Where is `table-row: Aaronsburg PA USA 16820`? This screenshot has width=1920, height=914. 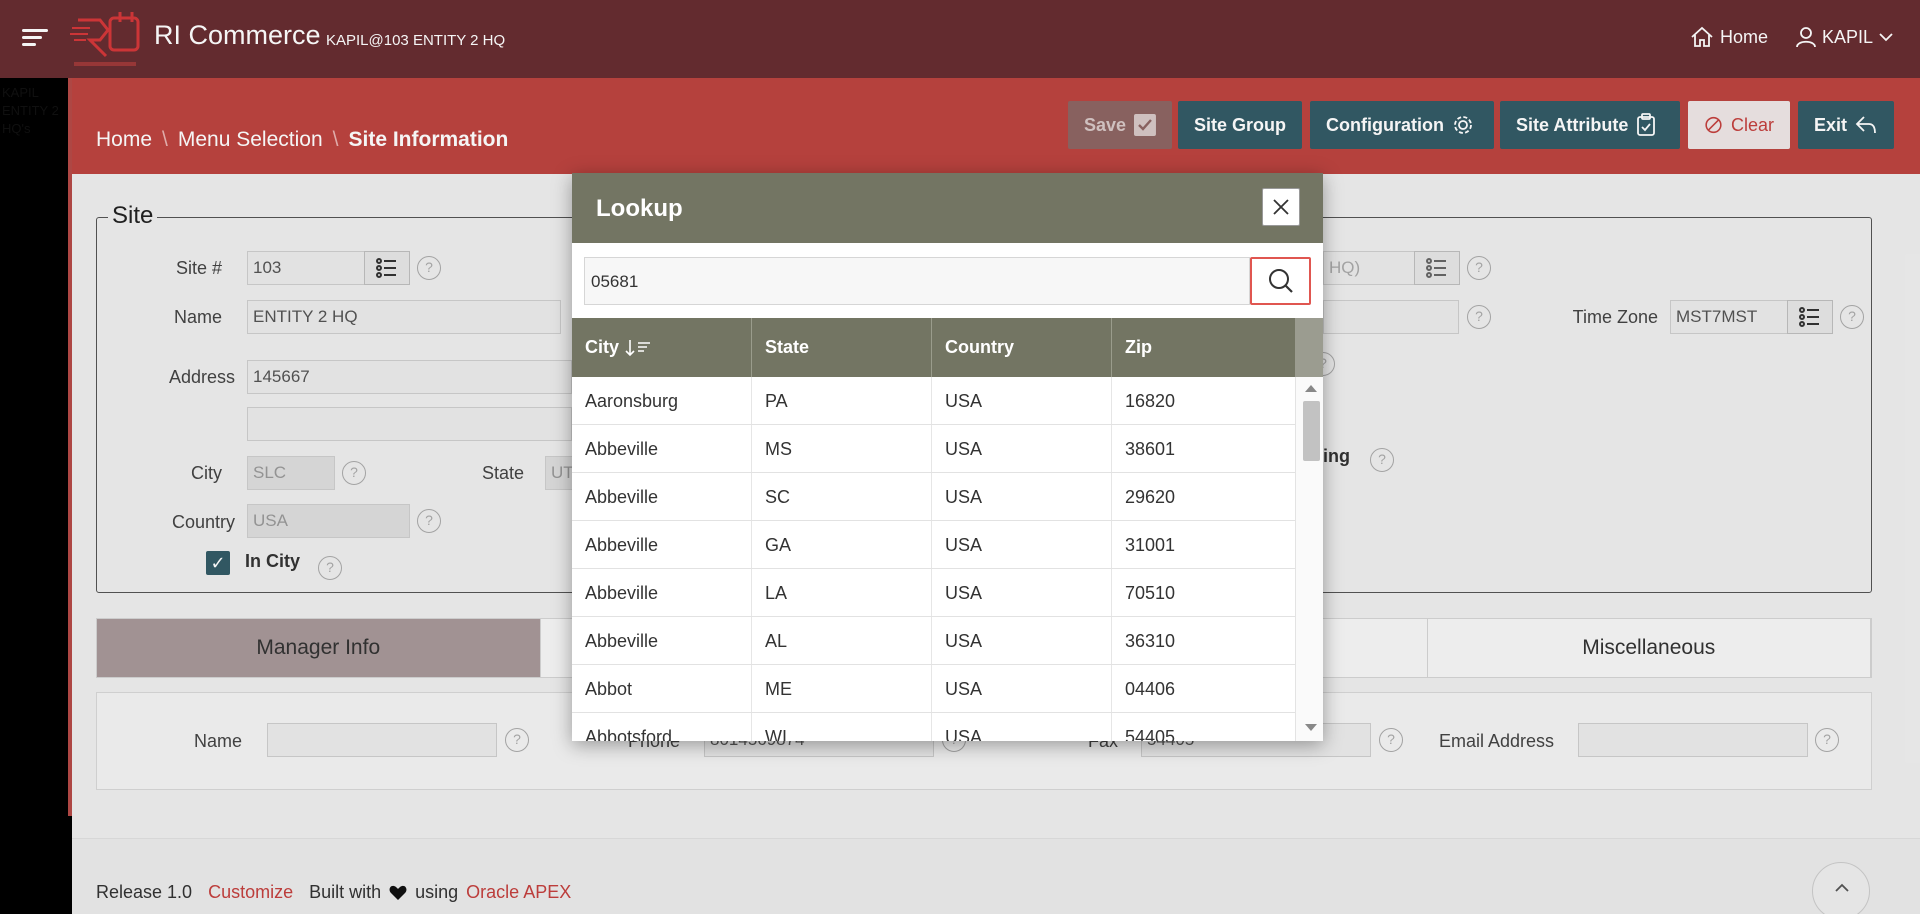 table-row: Aaronsburg PA USA 16820 is located at coordinates (933, 401).